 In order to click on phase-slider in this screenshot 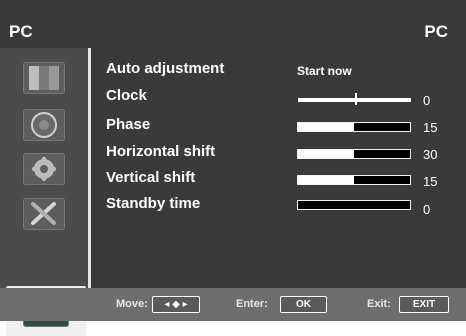, I will do `click(354, 127)`.